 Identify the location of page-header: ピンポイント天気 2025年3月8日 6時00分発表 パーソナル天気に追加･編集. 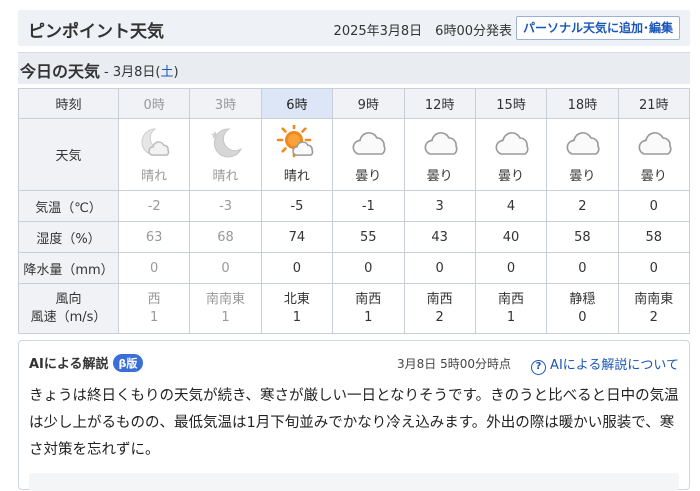
(354, 28).